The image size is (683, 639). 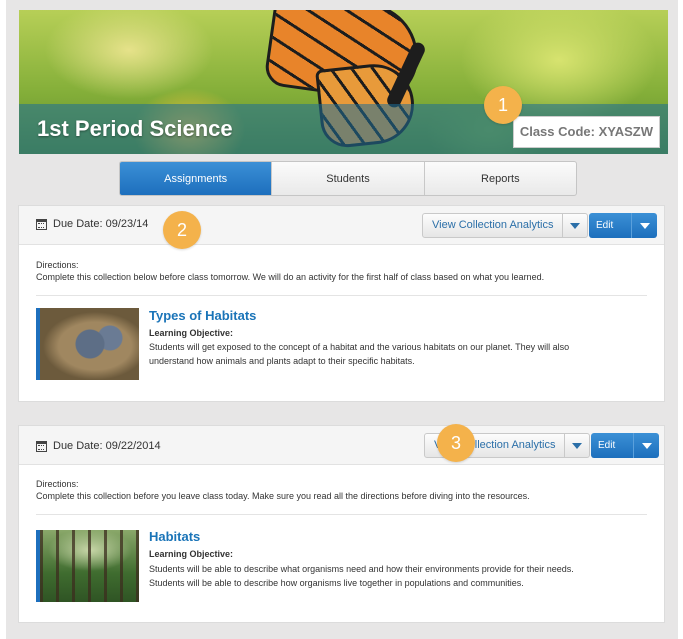 I want to click on due-date-text: Due Date: 09/22/2014, so click(x=107, y=446).